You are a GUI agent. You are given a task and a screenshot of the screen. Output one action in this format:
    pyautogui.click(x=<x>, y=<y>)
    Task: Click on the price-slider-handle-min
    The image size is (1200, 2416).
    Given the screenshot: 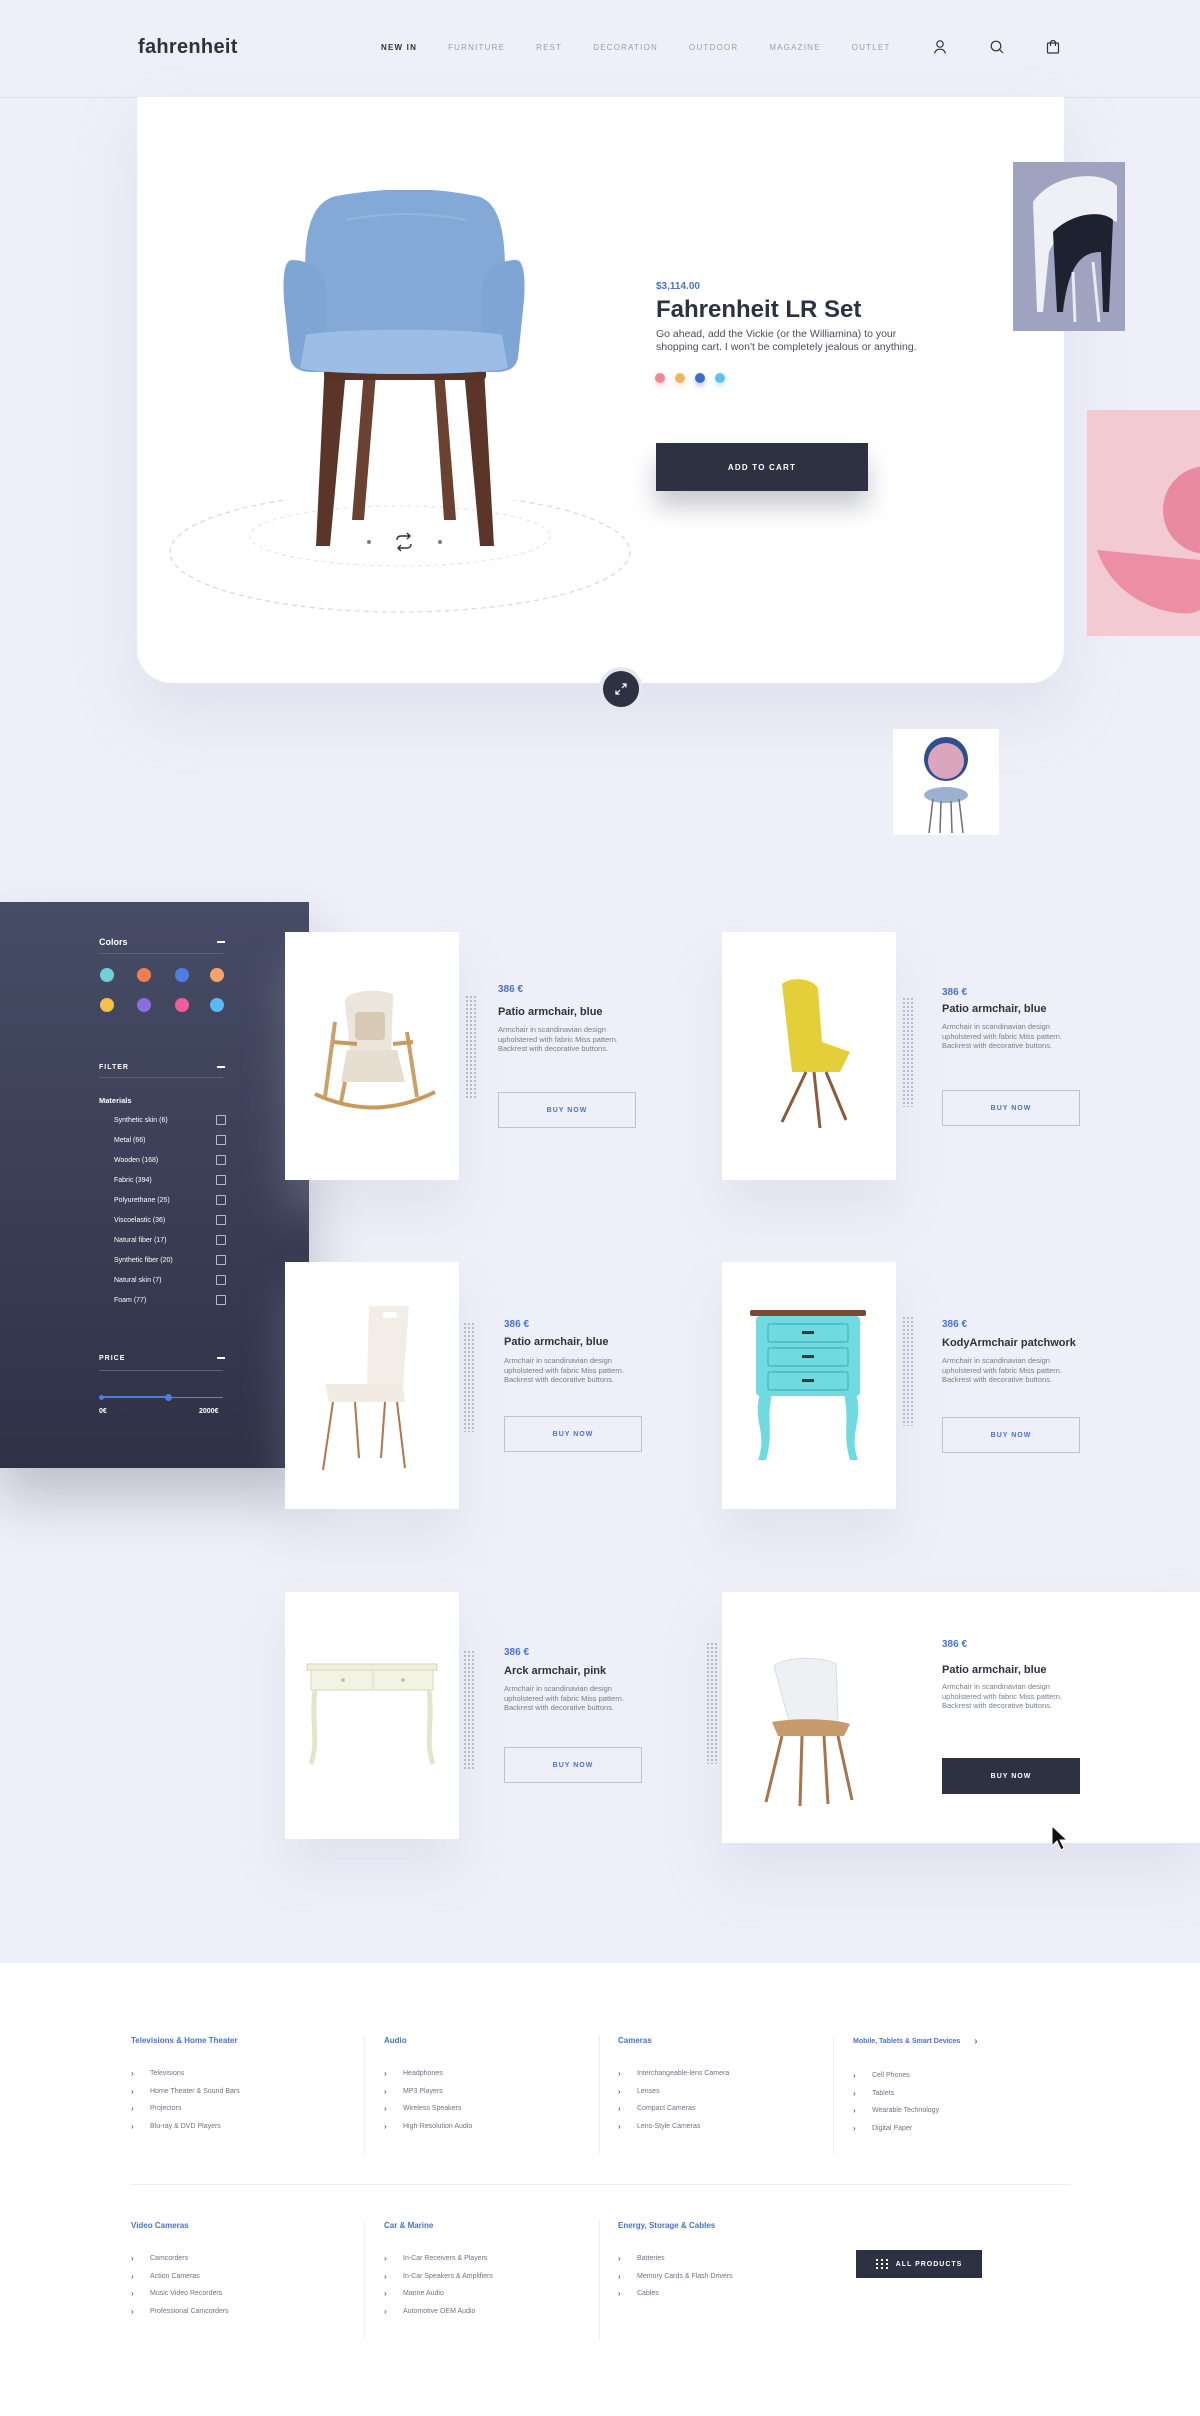 What is the action you would take?
    pyautogui.click(x=101, y=1397)
    